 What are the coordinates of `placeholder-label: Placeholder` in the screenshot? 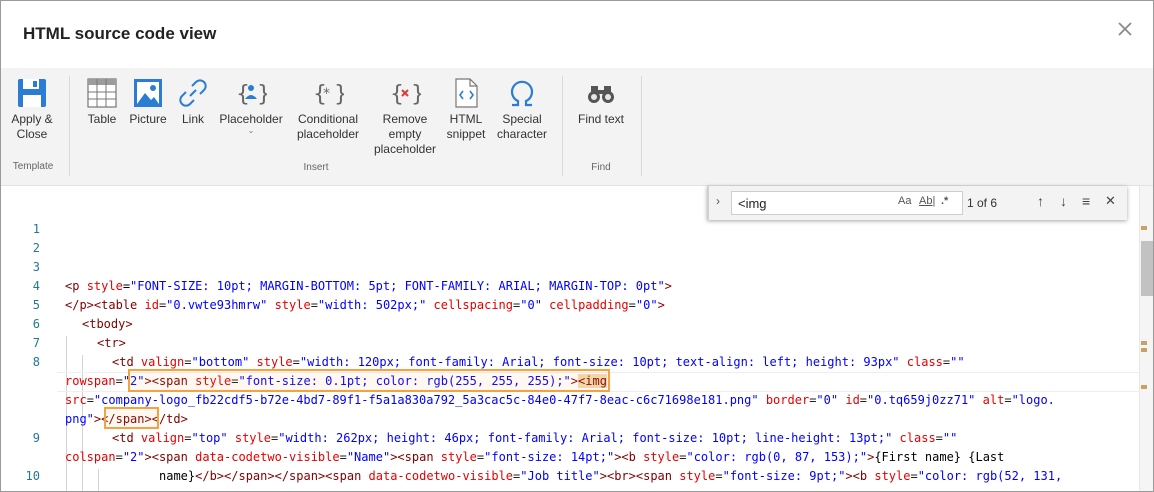 It's located at (251, 119).